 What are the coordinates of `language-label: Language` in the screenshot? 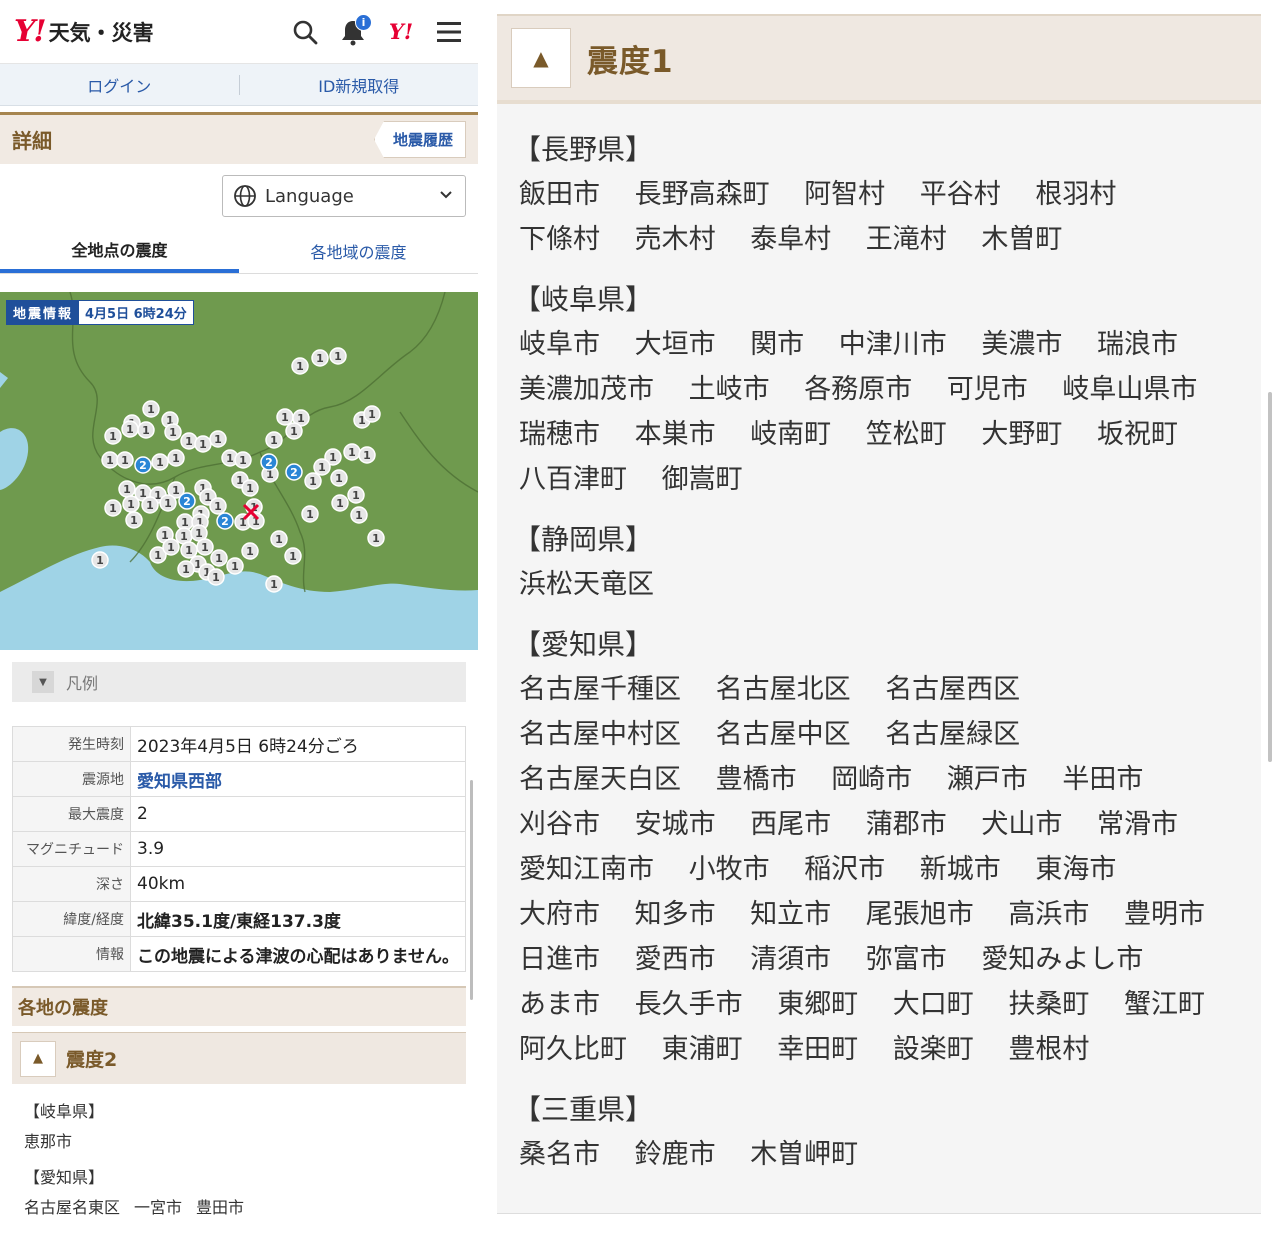 It's located at (309, 196).